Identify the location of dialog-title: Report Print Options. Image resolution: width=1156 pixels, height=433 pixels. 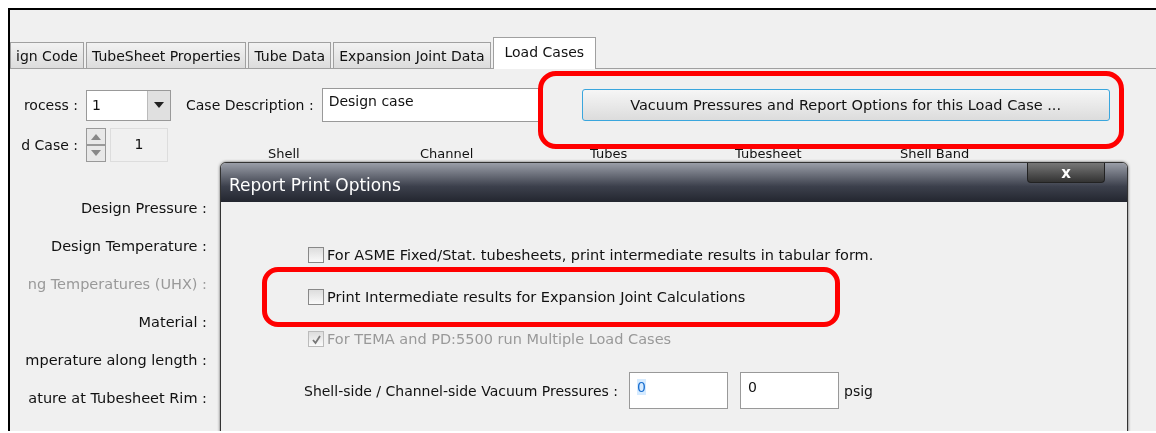
(314, 184).